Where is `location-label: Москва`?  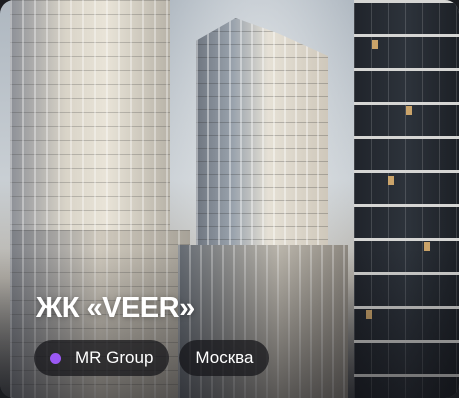 location-label: Москва is located at coordinates (224, 357).